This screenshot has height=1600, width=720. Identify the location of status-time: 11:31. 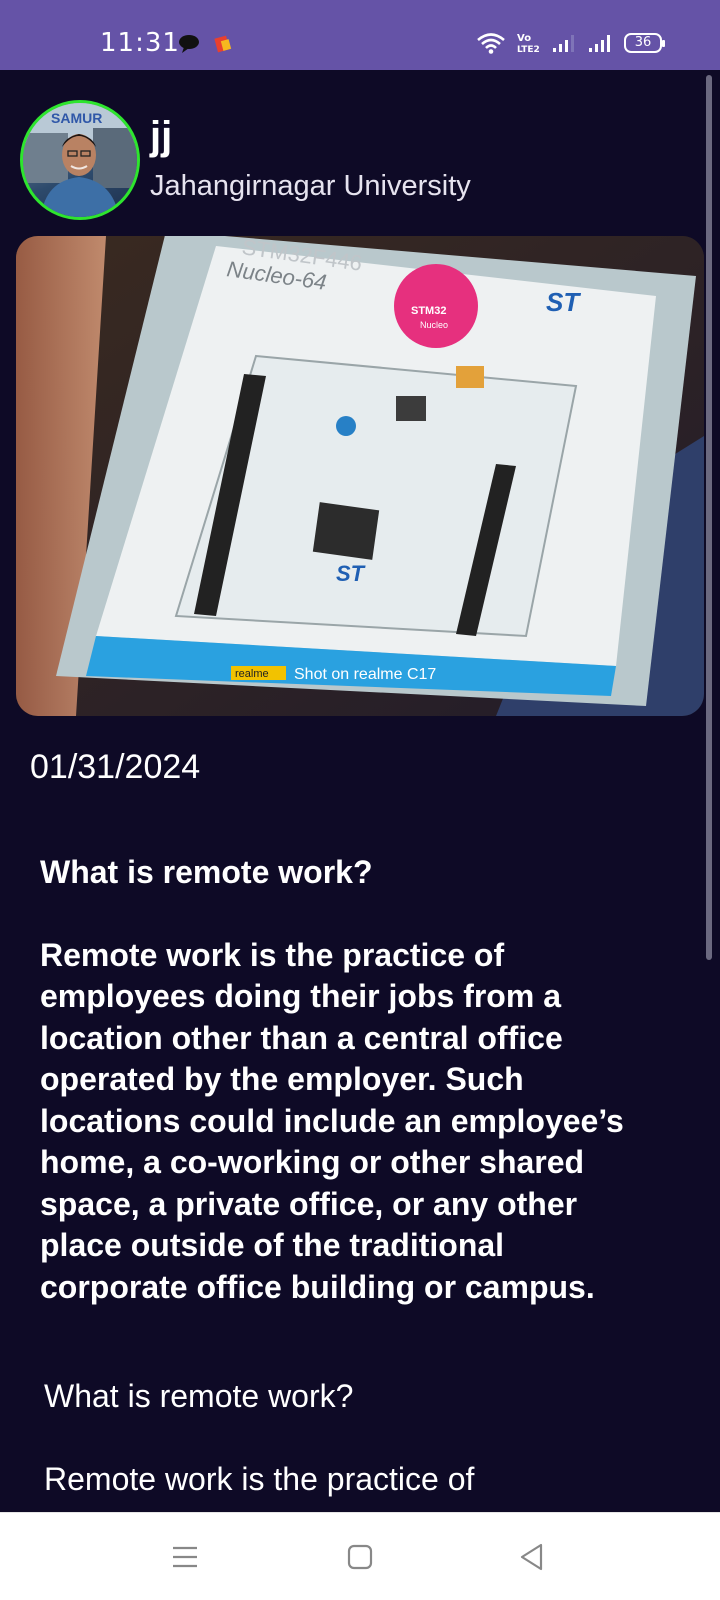
(140, 43).